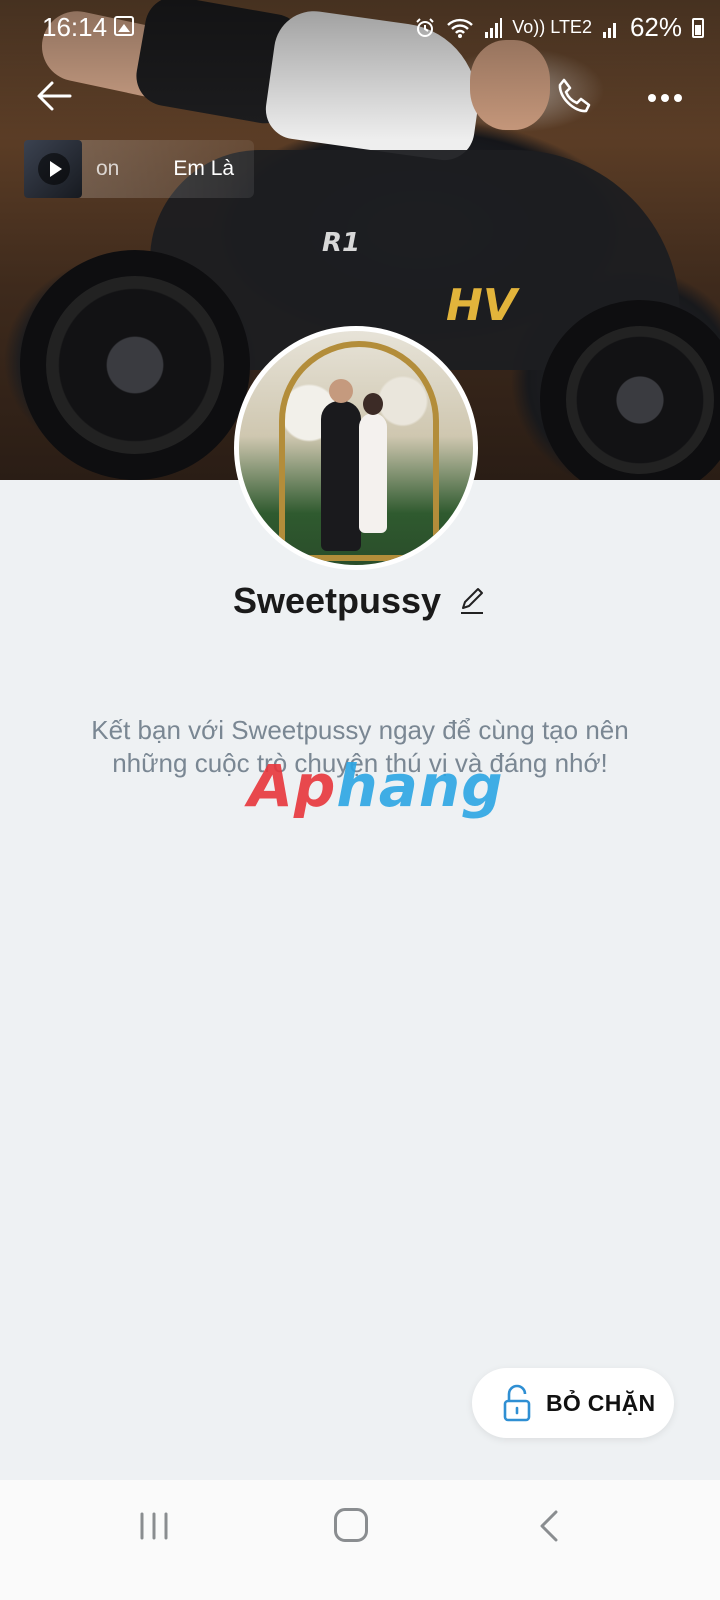  I want to click on edit-name-button, so click(472, 601).